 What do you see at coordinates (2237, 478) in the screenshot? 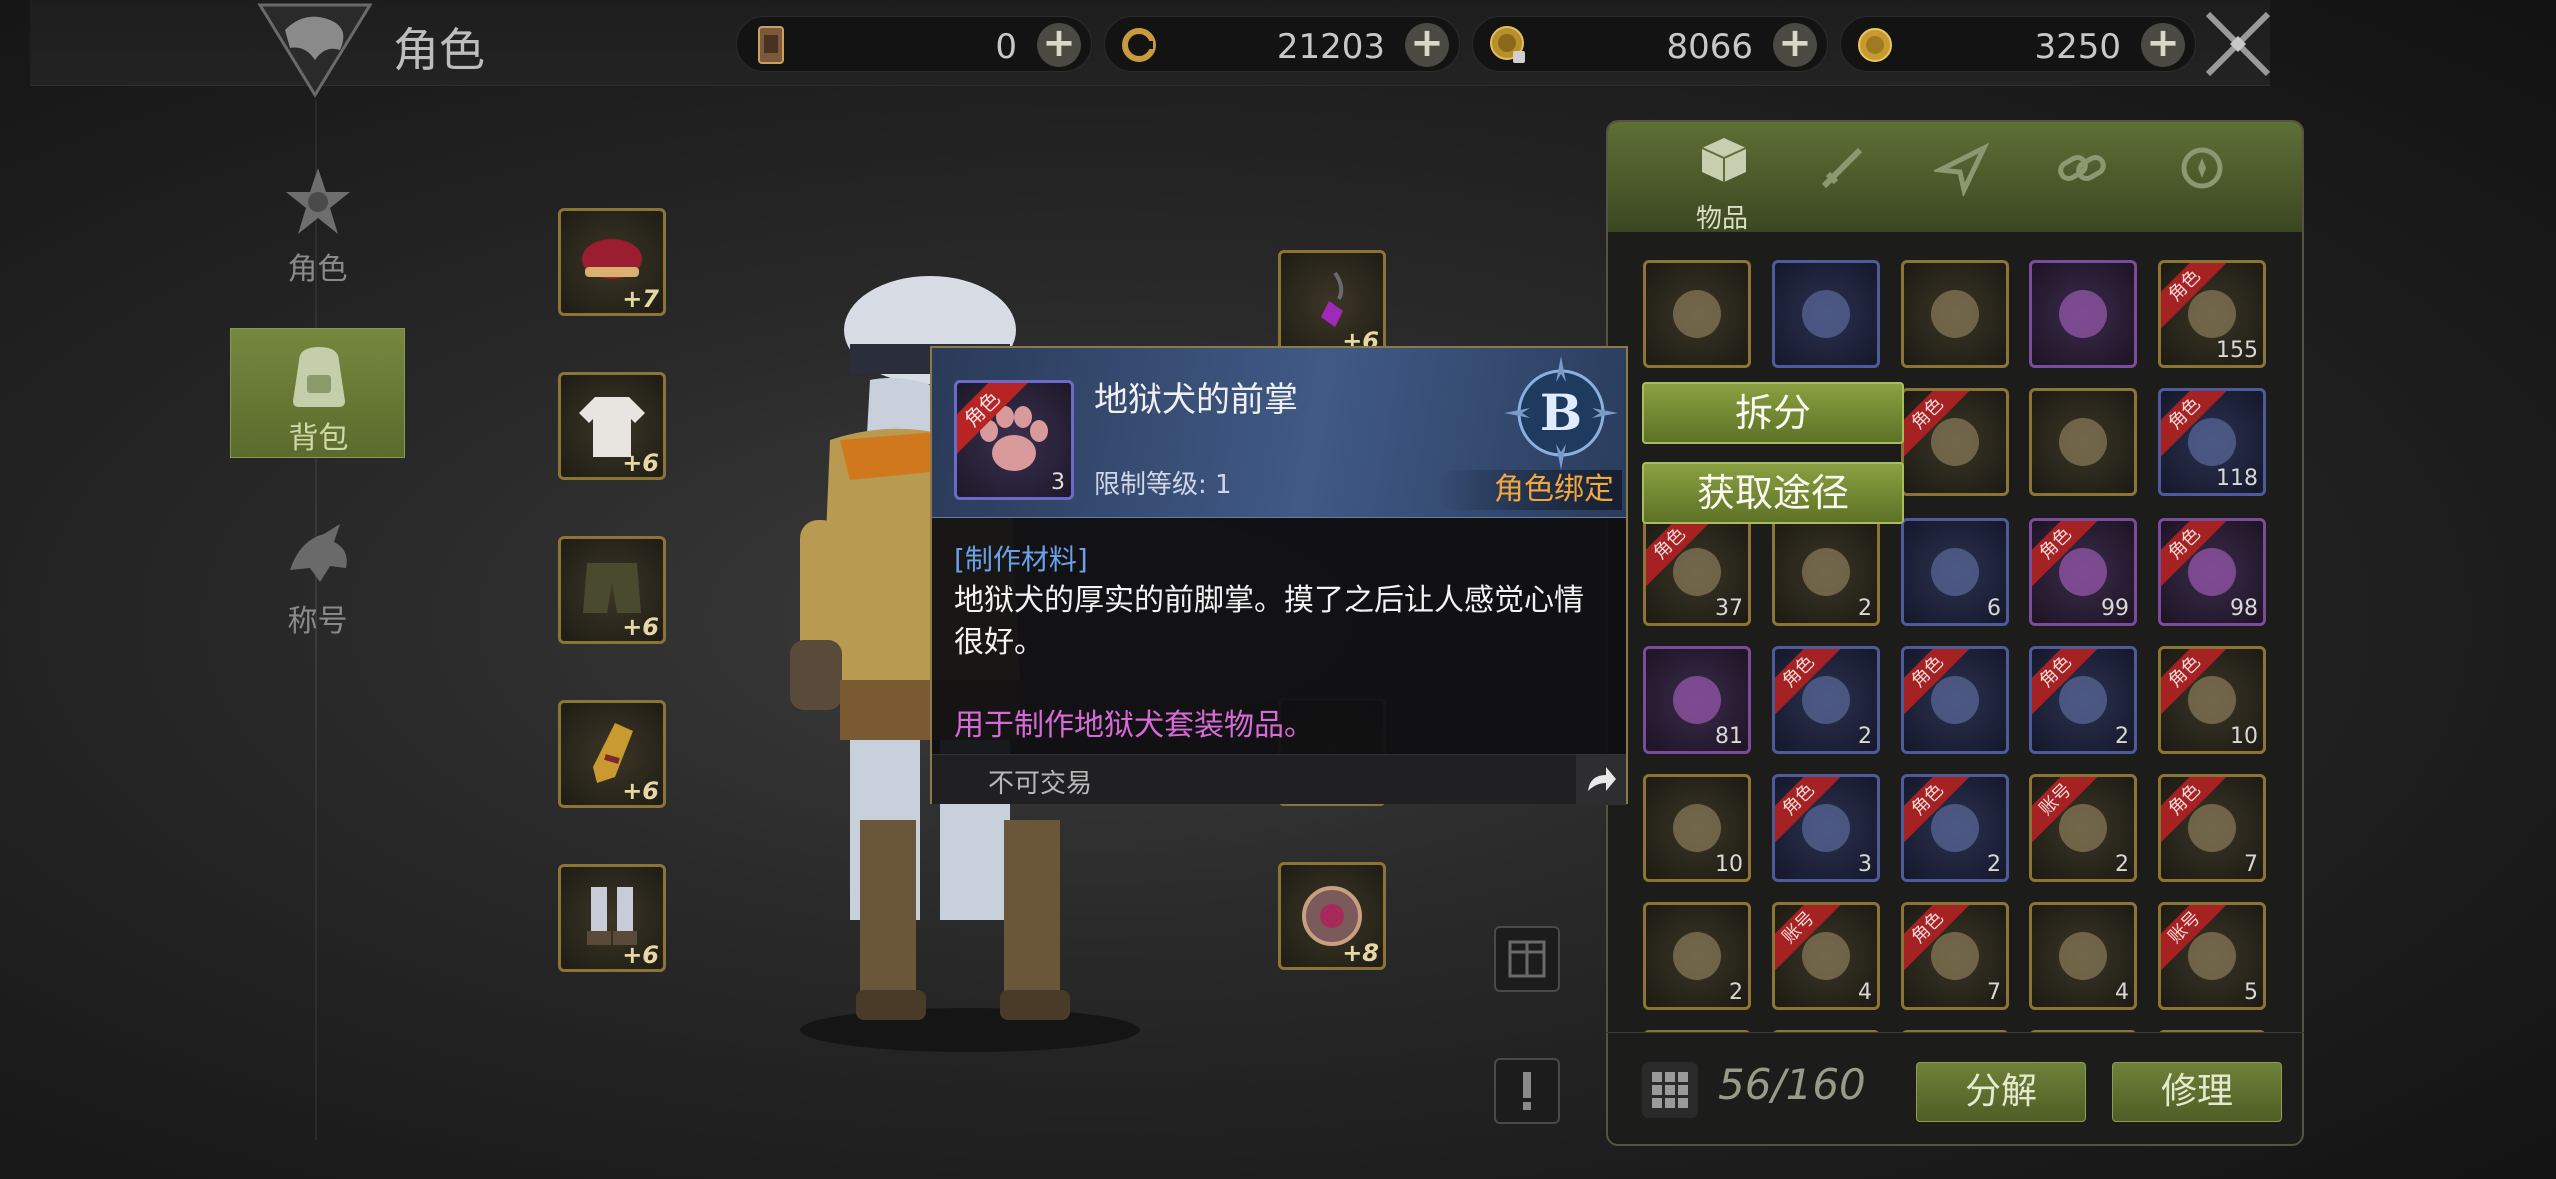
I see `item-count: 118` at bounding box center [2237, 478].